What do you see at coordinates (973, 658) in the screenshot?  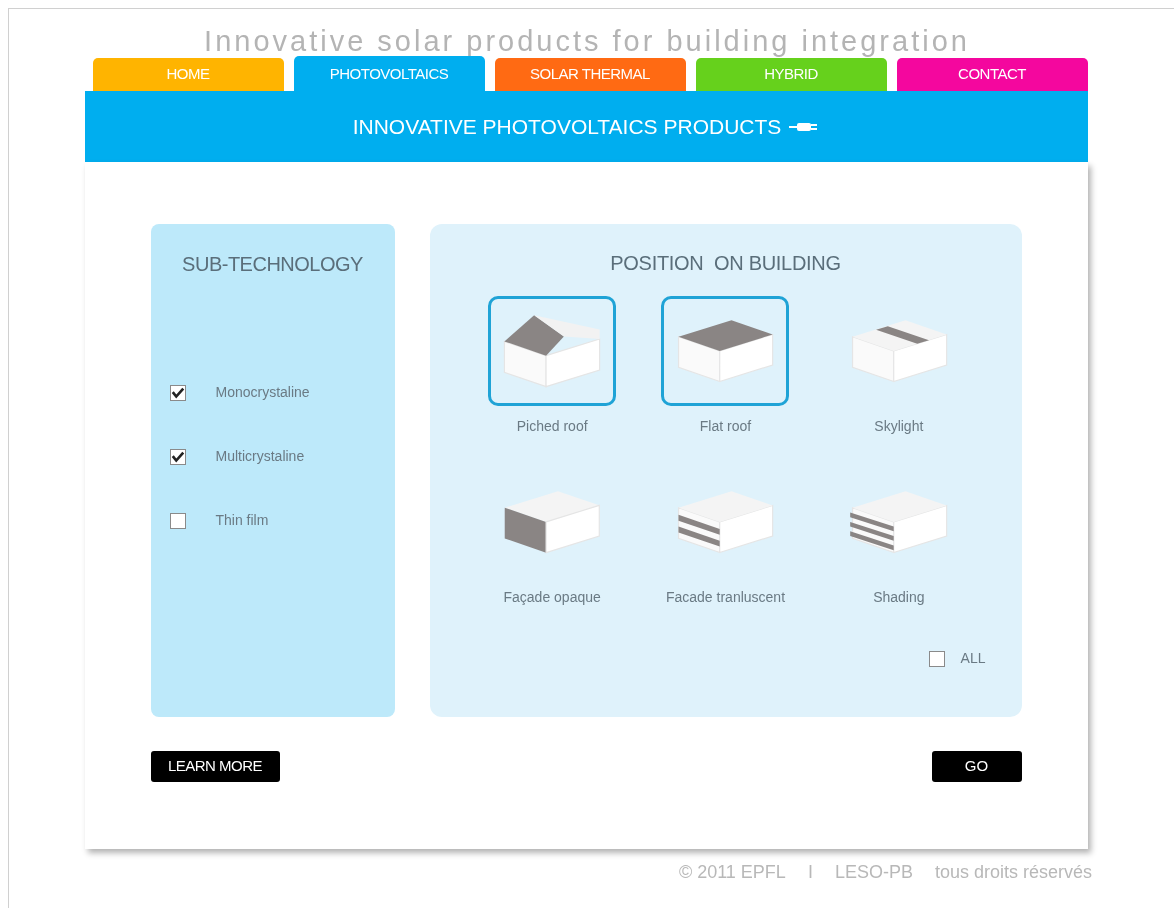 I see `option-label: ALL` at bounding box center [973, 658].